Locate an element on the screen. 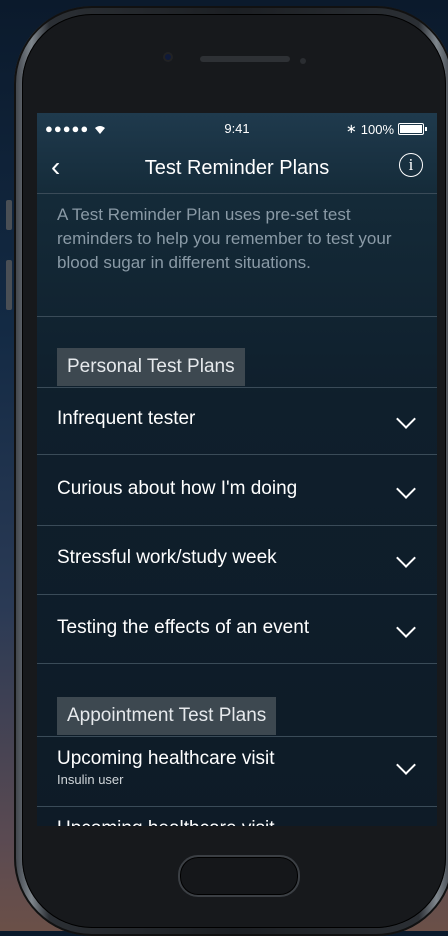  front-camera is located at coordinates (168, 57).